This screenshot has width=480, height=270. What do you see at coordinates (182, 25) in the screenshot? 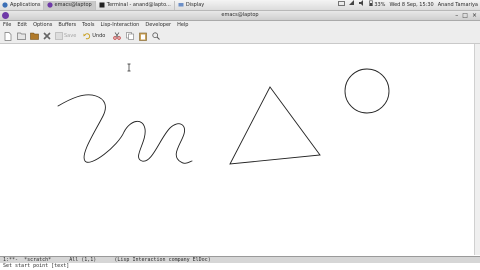
I see `menu-help: Help` at bounding box center [182, 25].